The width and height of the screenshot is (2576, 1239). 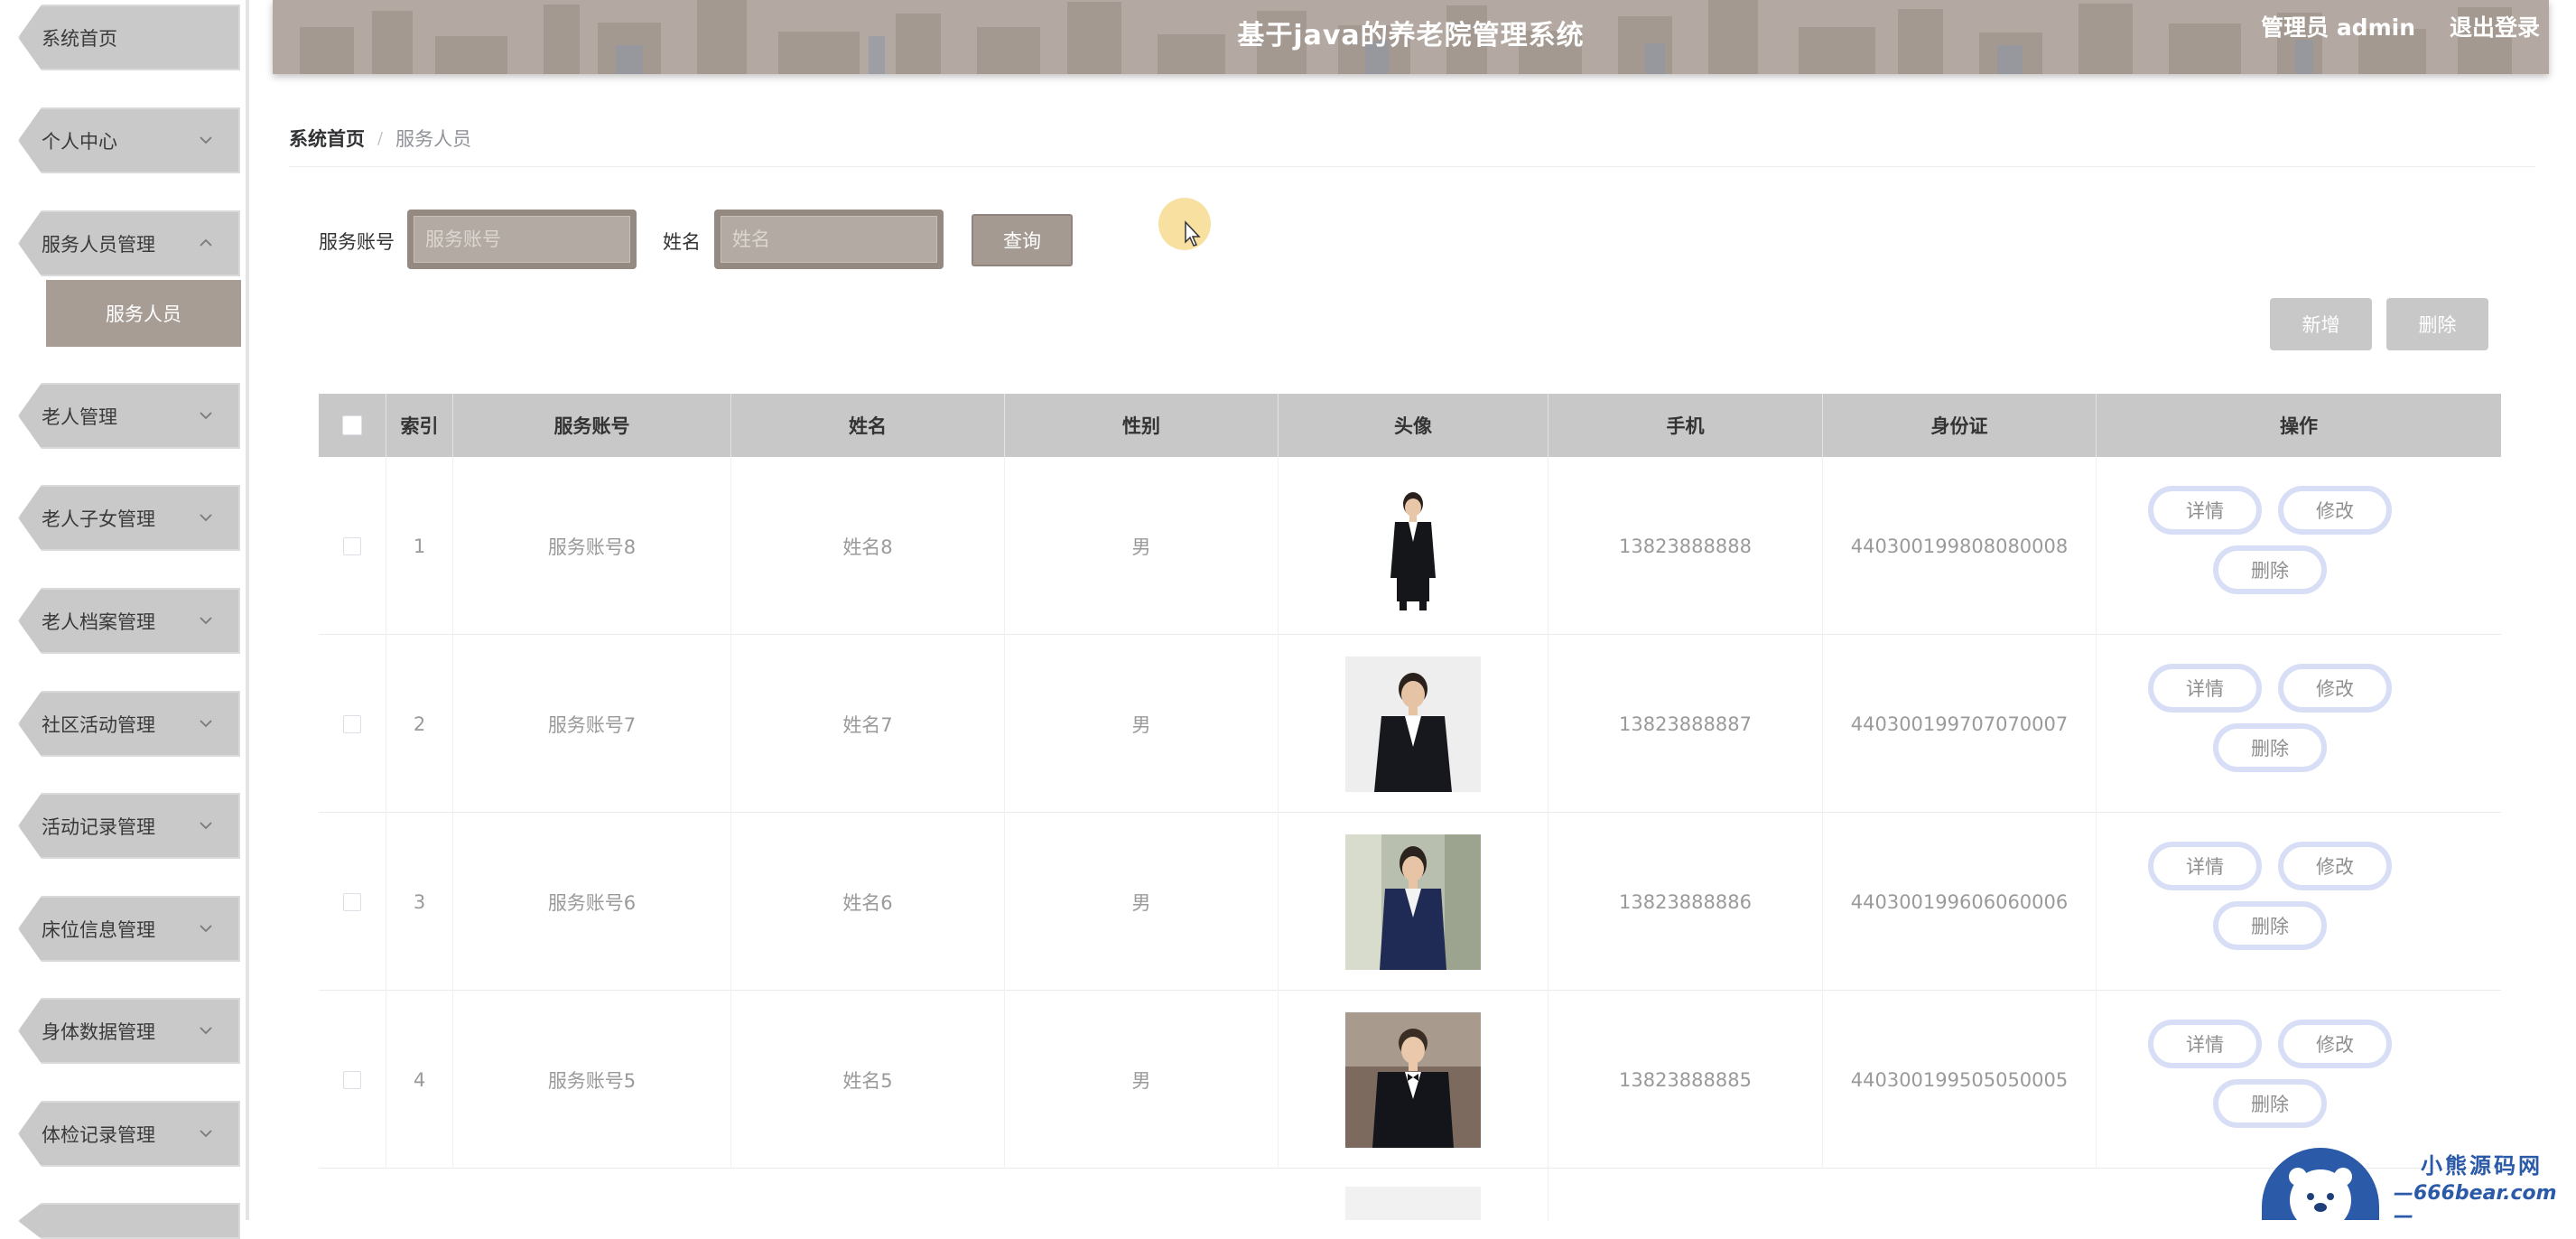 What do you see at coordinates (2299, 426) in the screenshot?
I see `column-header: 操作` at bounding box center [2299, 426].